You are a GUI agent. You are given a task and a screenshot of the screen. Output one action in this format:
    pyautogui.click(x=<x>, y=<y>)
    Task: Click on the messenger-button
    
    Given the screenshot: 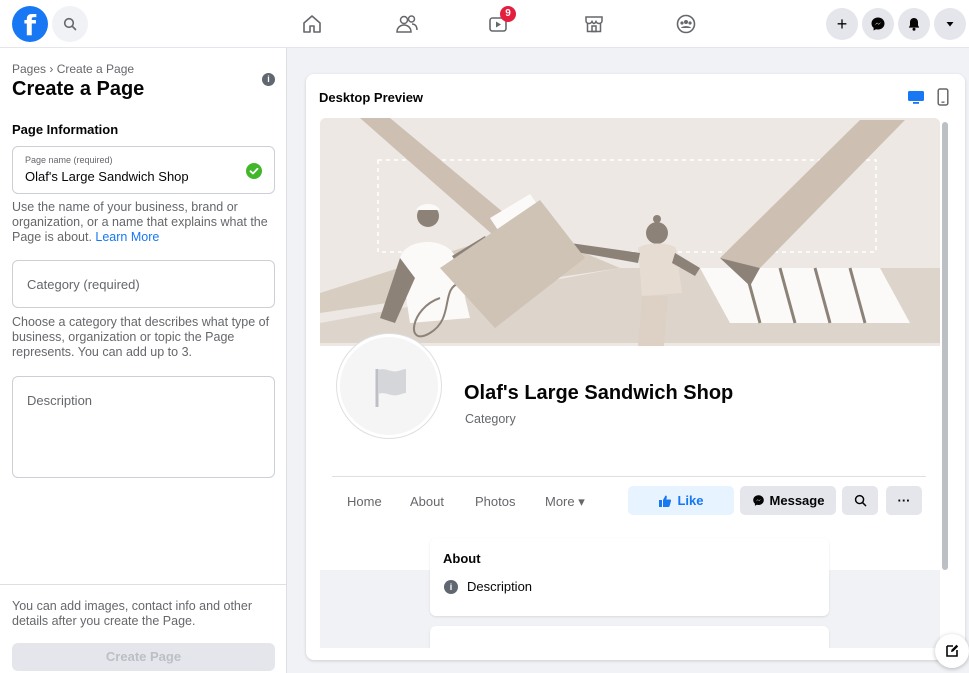 What is the action you would take?
    pyautogui.click(x=878, y=24)
    